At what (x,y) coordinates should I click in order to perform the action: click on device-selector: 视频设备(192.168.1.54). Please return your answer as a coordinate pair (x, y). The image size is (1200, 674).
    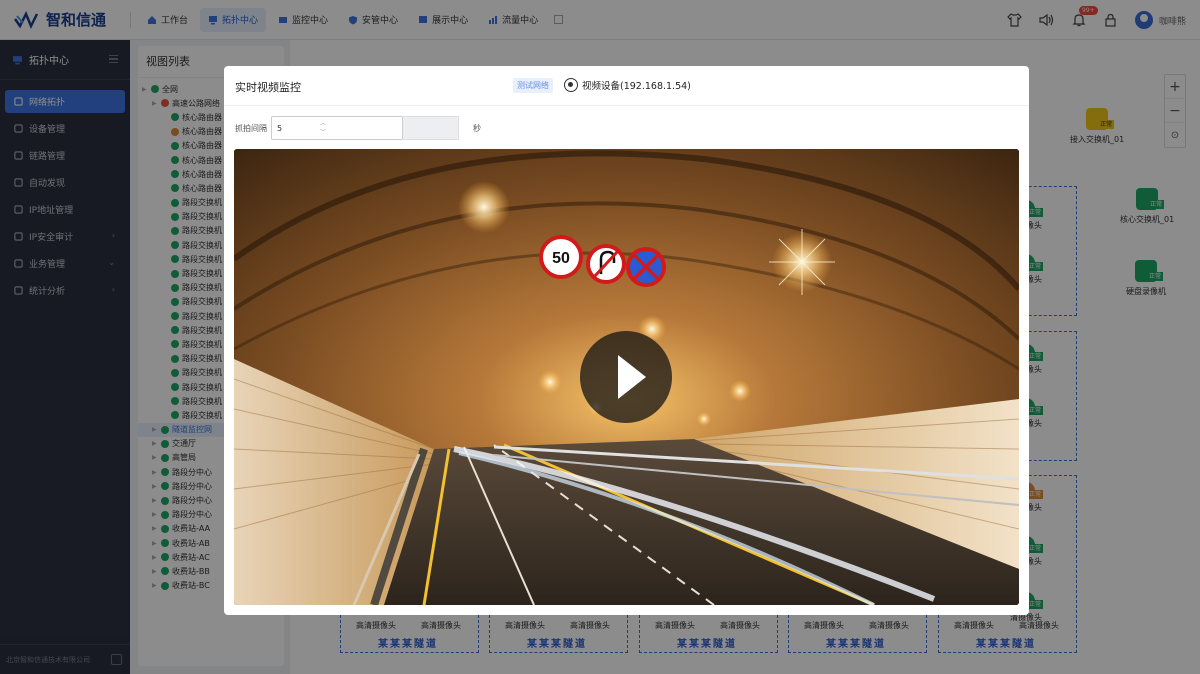
    Looking at the image, I should click on (627, 85).